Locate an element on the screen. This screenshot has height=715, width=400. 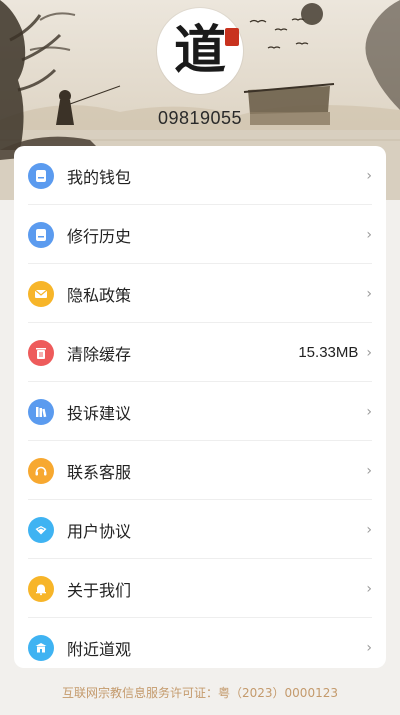
agreement-icon is located at coordinates (41, 529).